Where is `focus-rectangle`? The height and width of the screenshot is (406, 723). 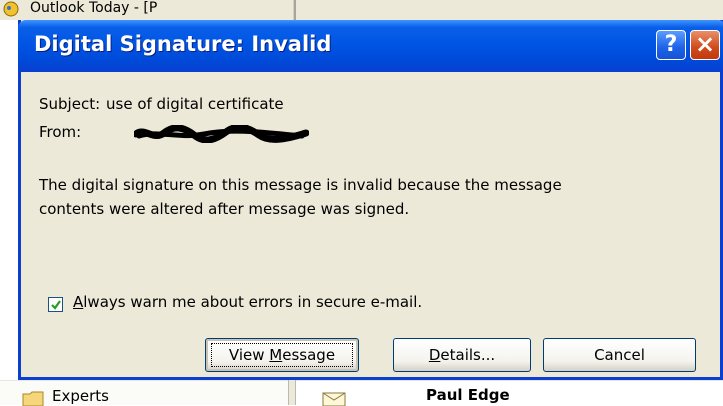
focus-rectangle is located at coordinates (282, 355).